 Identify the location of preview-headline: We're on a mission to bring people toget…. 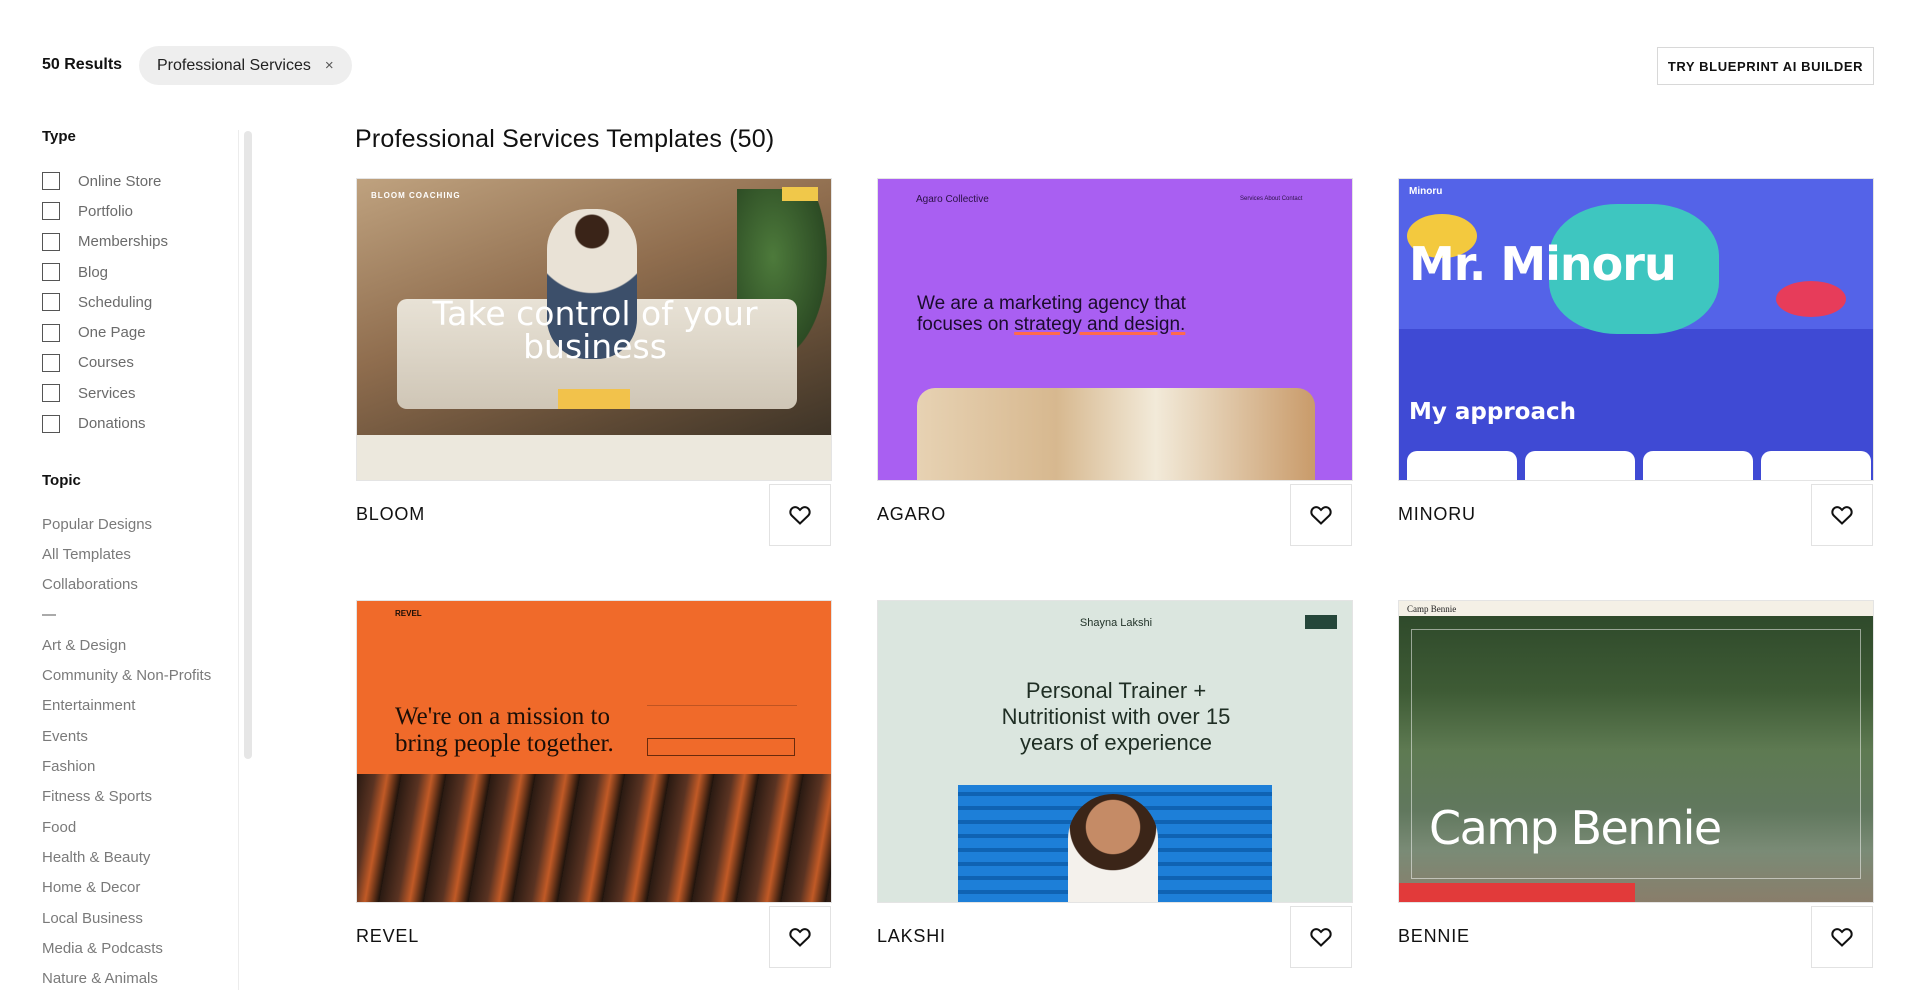
(504, 730).